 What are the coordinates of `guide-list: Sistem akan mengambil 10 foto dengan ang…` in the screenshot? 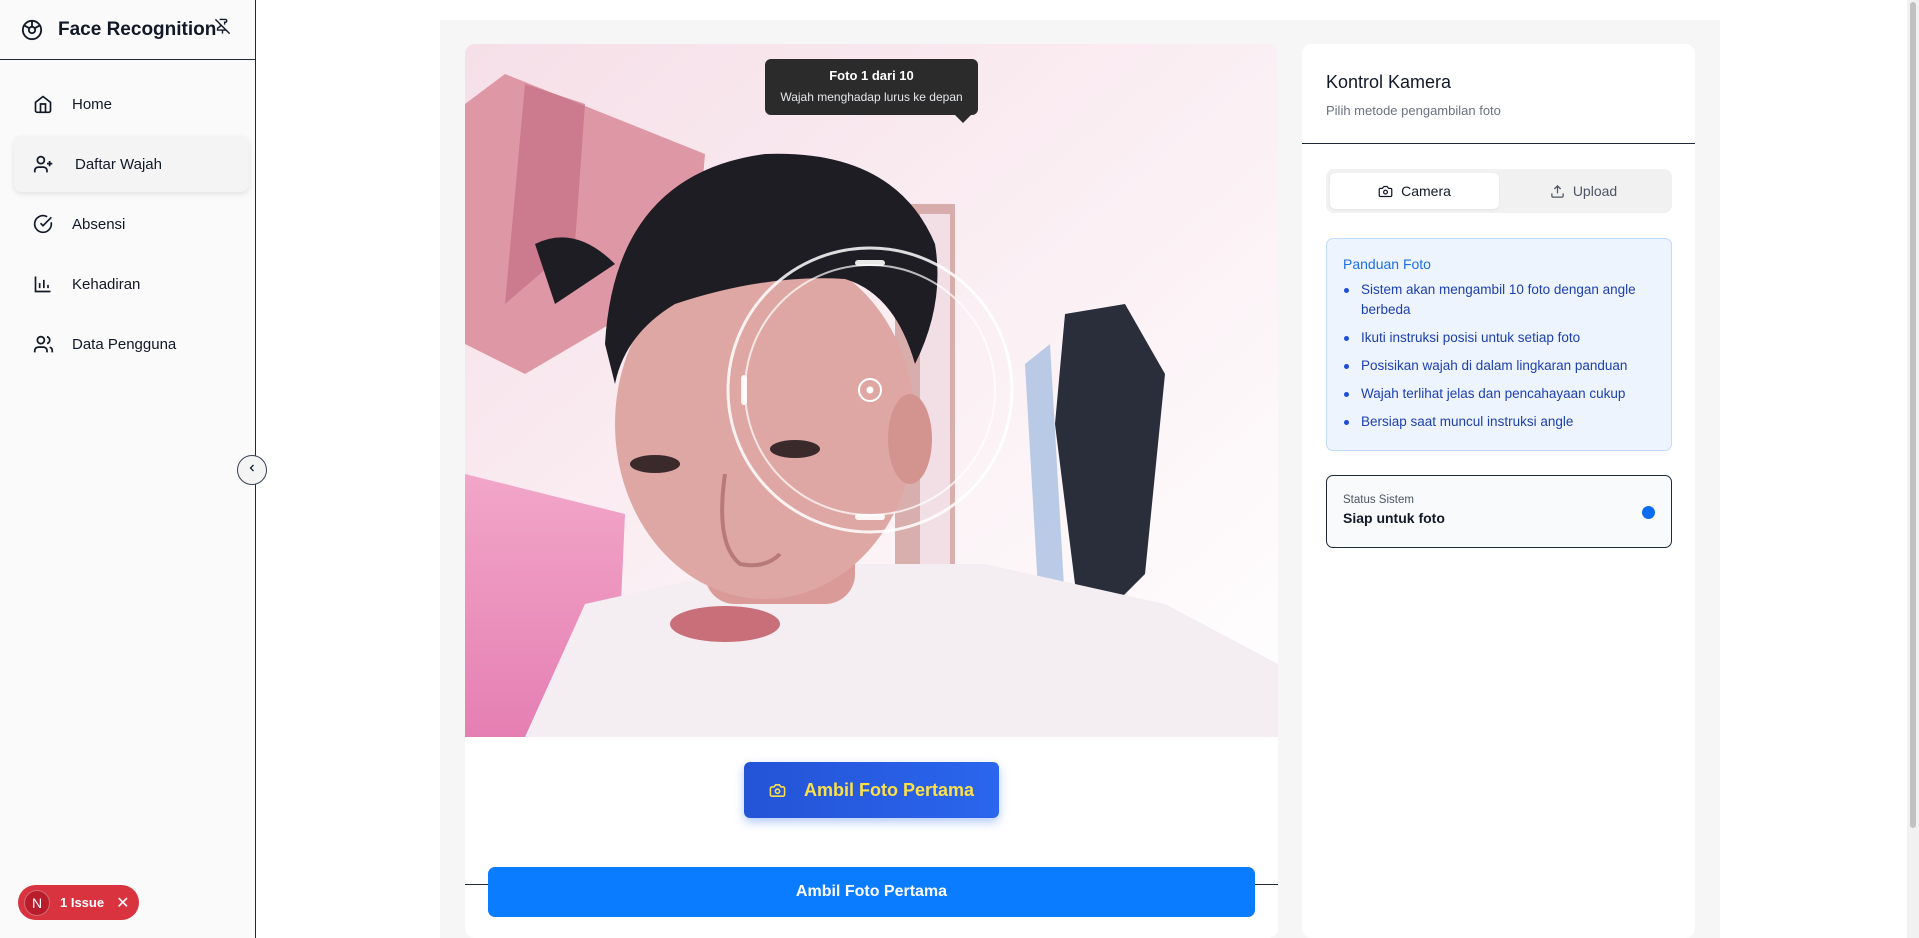 It's located at (1499, 356).